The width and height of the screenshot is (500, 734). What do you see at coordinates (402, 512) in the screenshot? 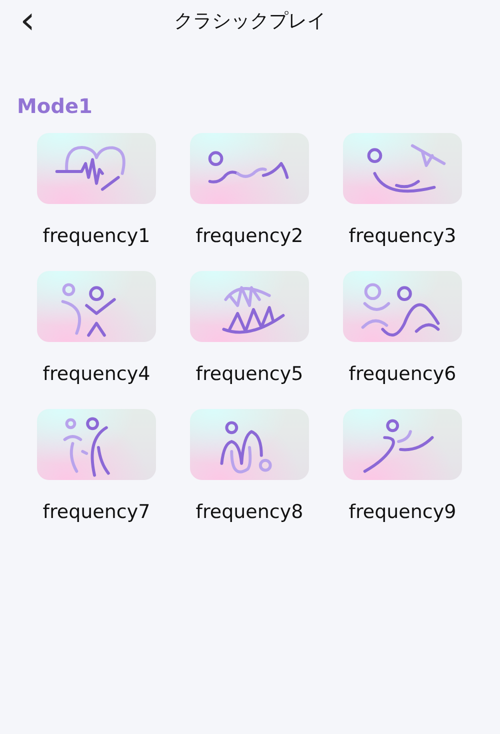
I see `card-label: frequency9` at bounding box center [402, 512].